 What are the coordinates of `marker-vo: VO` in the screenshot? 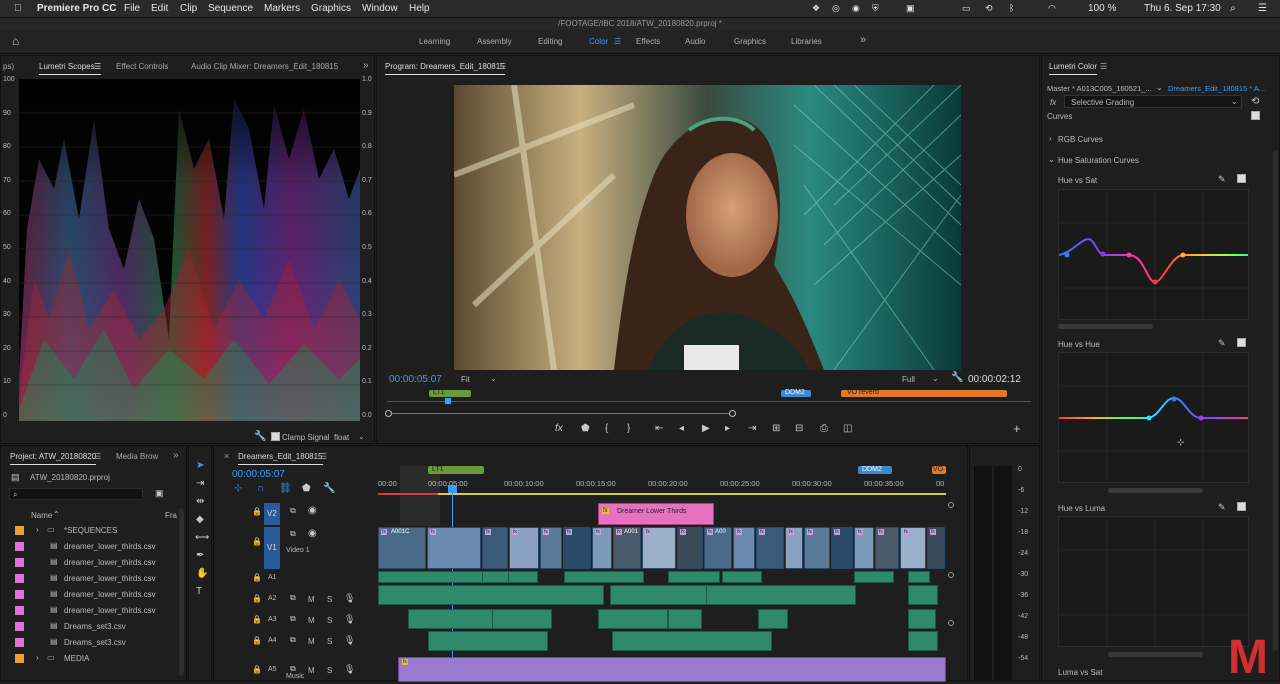 It's located at (939, 470).